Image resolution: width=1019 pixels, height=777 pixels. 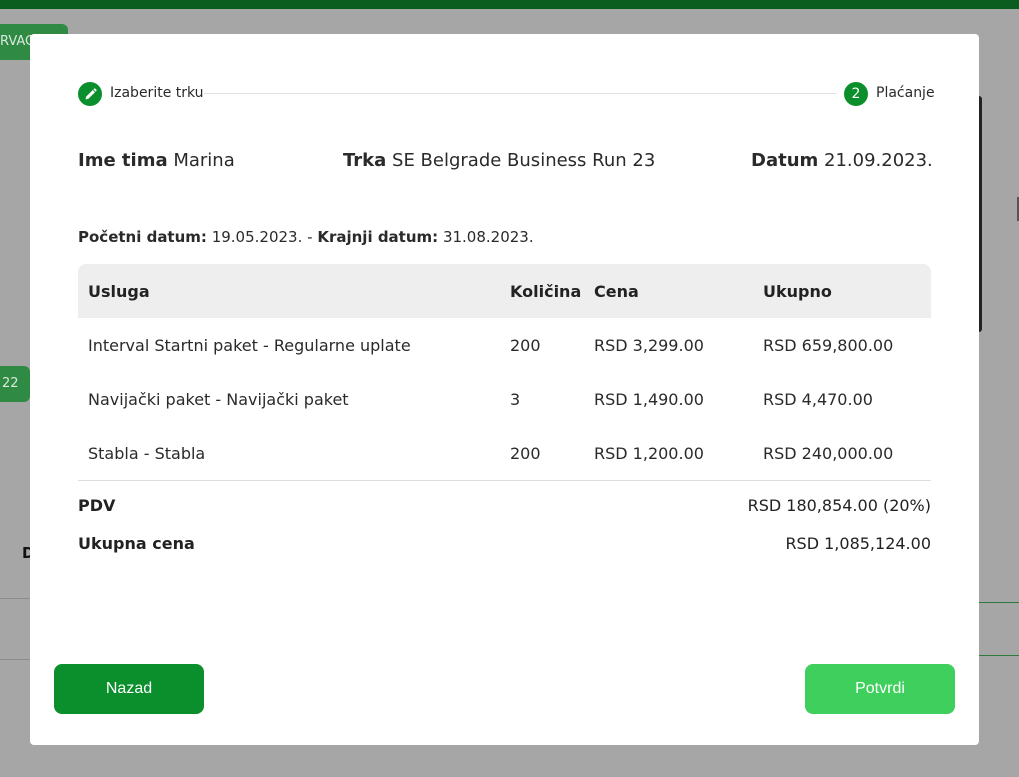 I want to click on cell-price: RSD 1,200.00, so click(x=649, y=453).